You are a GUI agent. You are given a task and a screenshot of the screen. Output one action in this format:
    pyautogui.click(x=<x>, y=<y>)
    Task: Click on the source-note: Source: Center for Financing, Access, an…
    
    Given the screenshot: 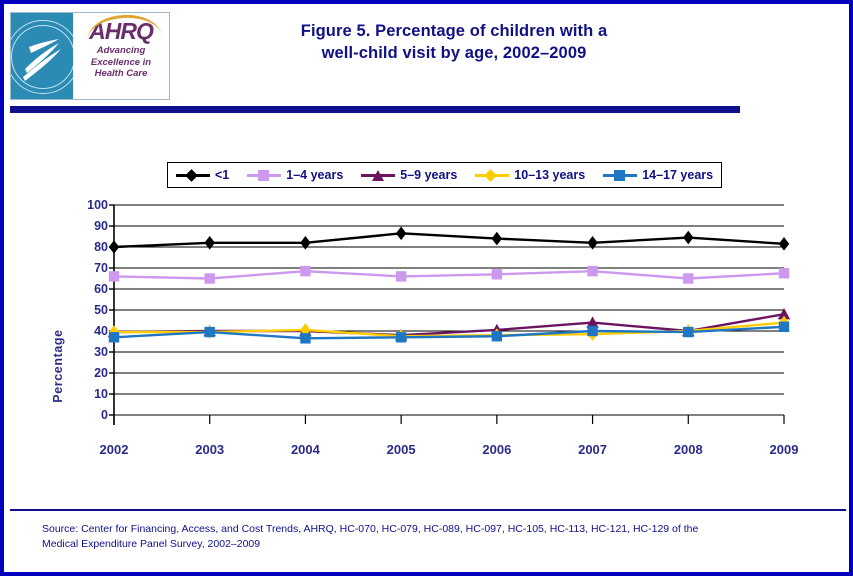 What is the action you would take?
    pyautogui.click(x=432, y=537)
    